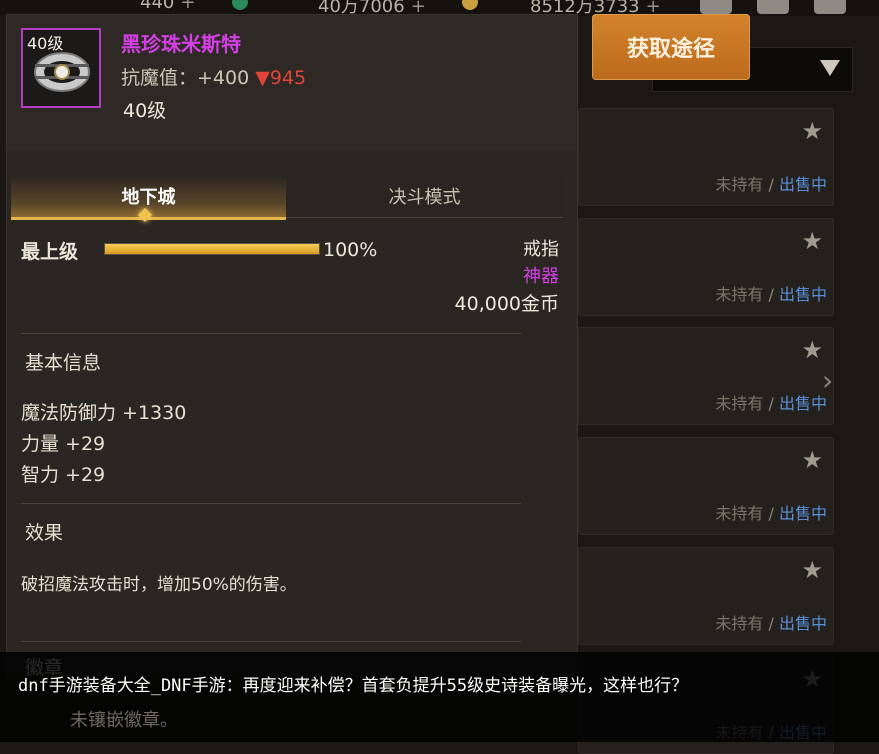 The height and width of the screenshot is (754, 879). I want to click on emblem-empty-text: 未镶嵌徽章。, so click(124, 720).